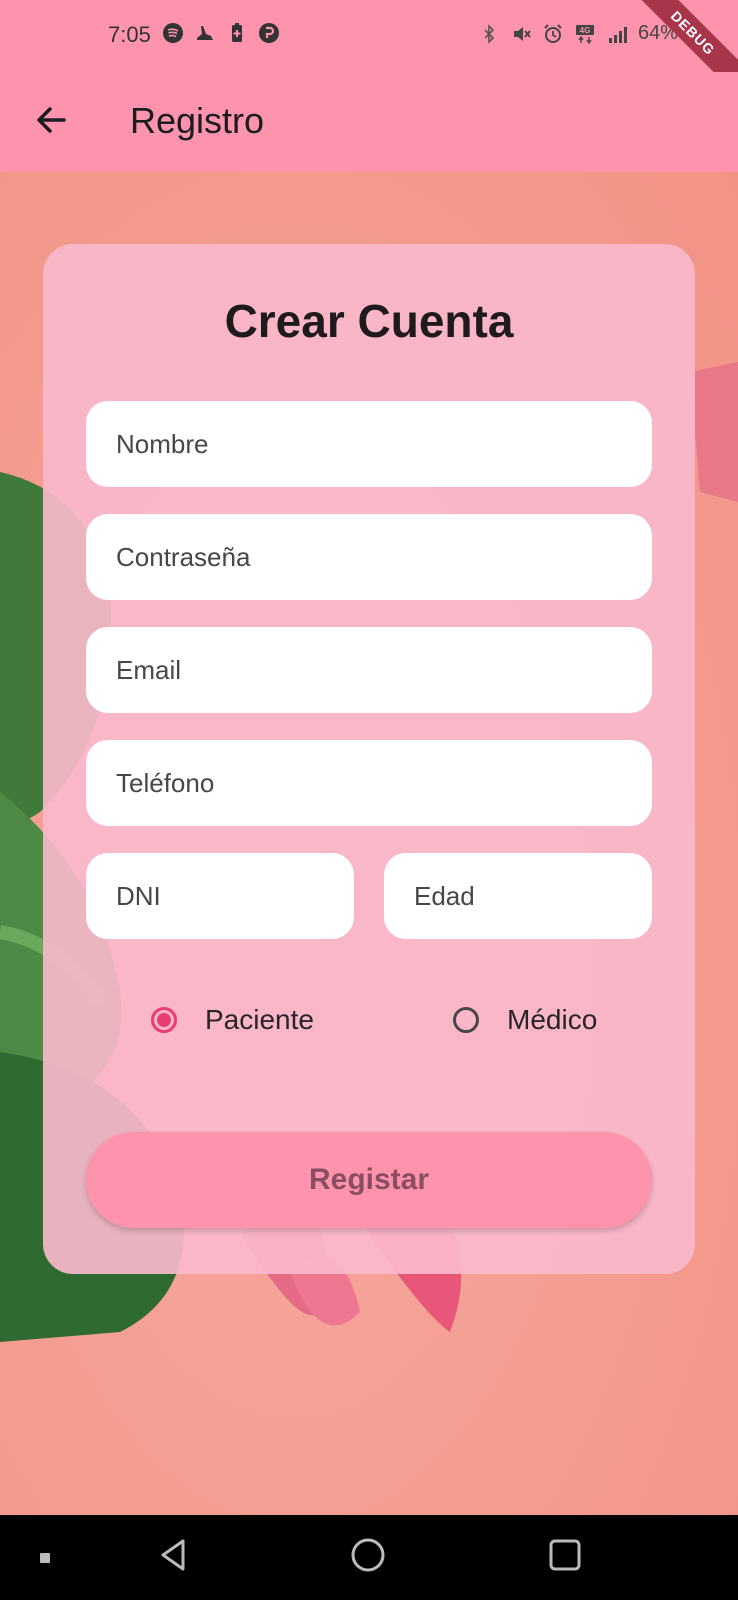 The image size is (738, 1600). I want to click on radio-medico: Médico, so click(525, 1020).